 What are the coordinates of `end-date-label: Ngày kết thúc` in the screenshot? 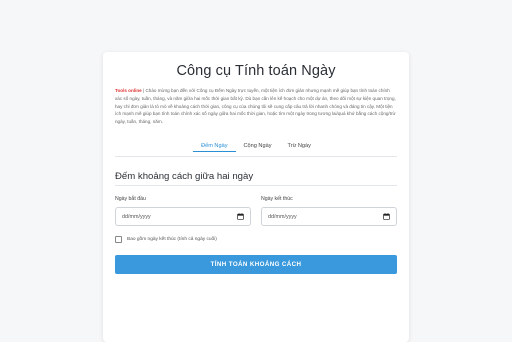 It's located at (277, 199).